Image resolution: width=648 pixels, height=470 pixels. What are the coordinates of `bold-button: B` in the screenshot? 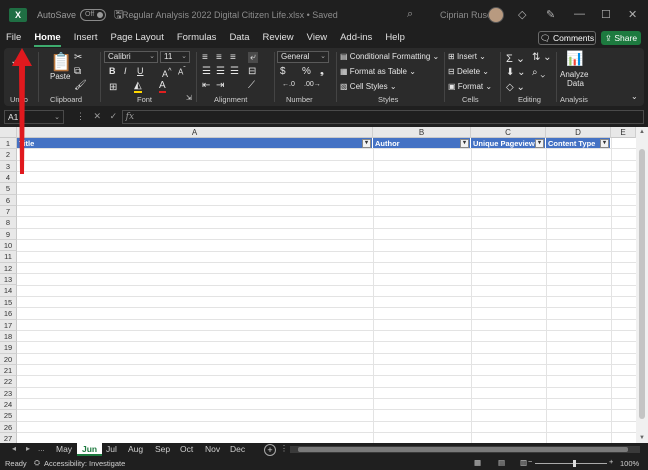 It's located at (112, 71).